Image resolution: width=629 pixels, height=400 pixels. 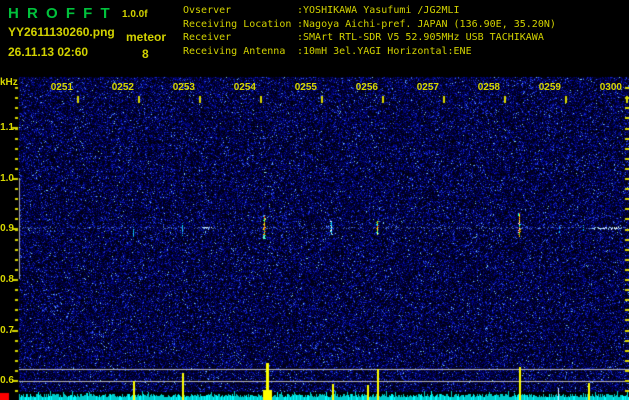 What do you see at coordinates (135, 14) in the screenshot?
I see `app-version: 1.0.0f` at bounding box center [135, 14].